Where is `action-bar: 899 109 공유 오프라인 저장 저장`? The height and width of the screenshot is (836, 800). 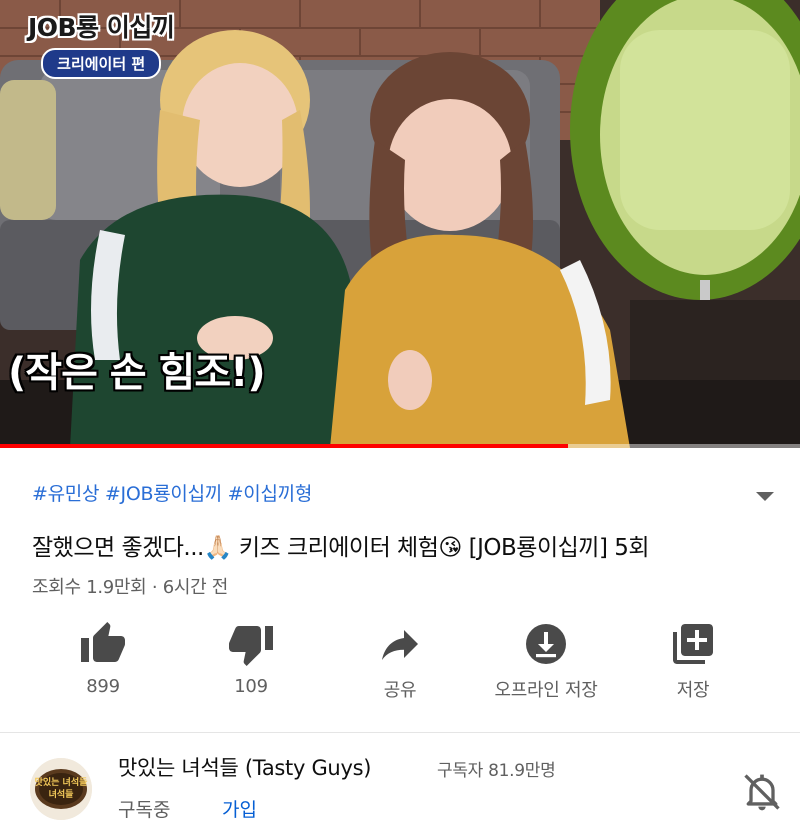 action-bar: 899 109 공유 오프라인 저장 저장 is located at coordinates (400, 670).